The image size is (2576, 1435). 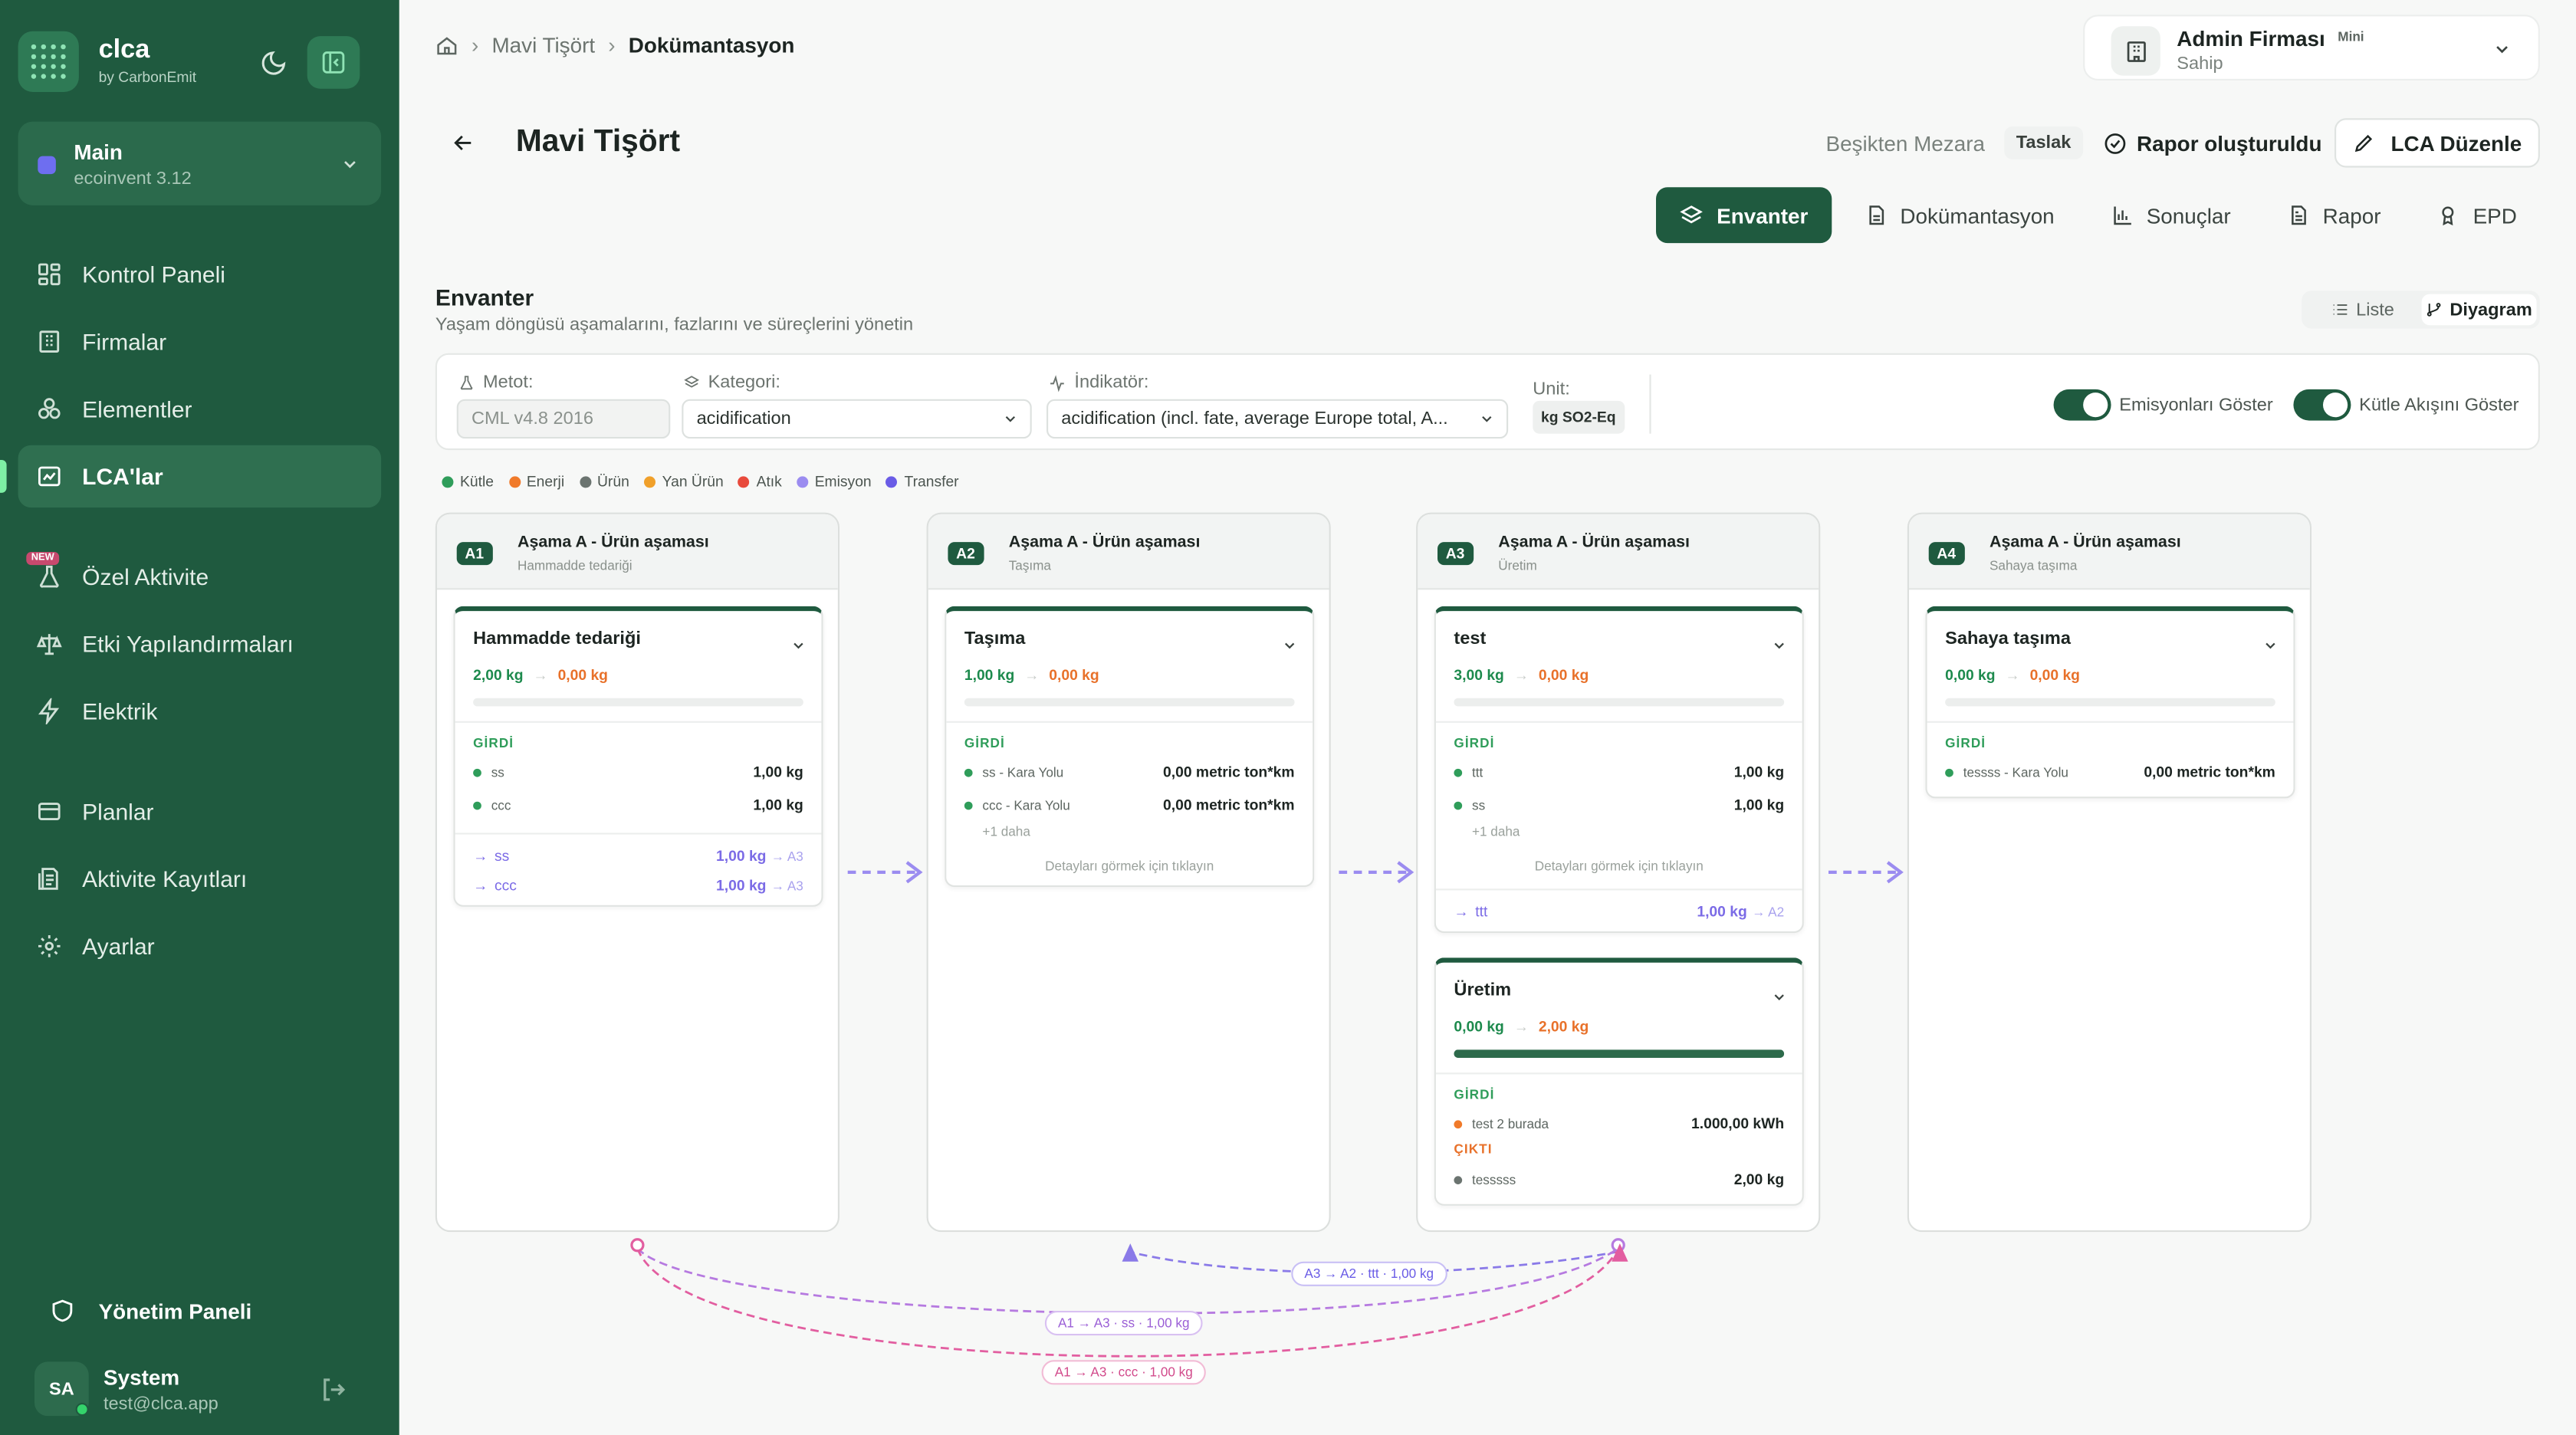 What do you see at coordinates (48, 62) in the screenshot?
I see `app-logo` at bounding box center [48, 62].